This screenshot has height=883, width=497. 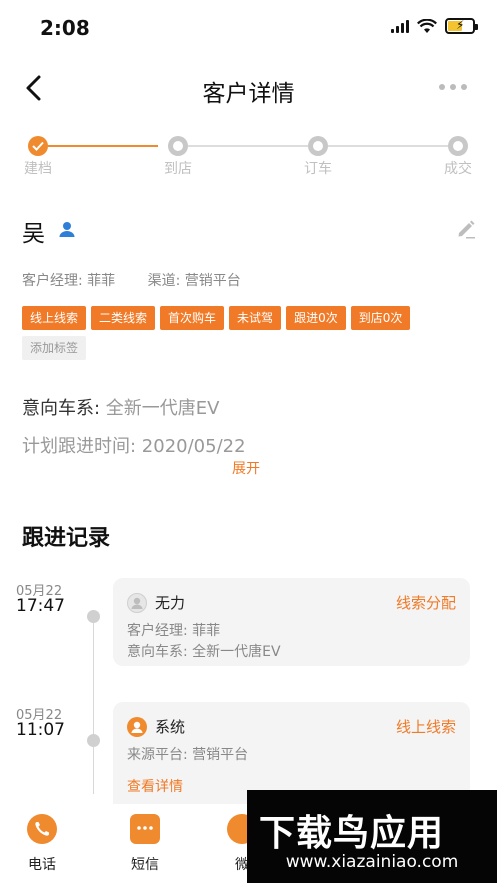 I want to click on step-done-icon, so click(x=38, y=146).